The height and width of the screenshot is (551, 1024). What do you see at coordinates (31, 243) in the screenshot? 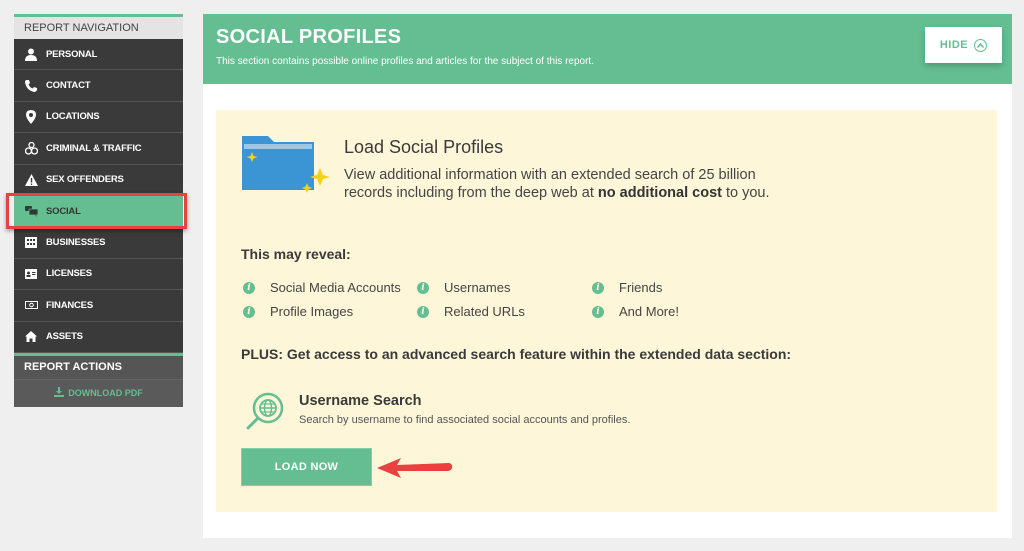
I see `building-icon` at bounding box center [31, 243].